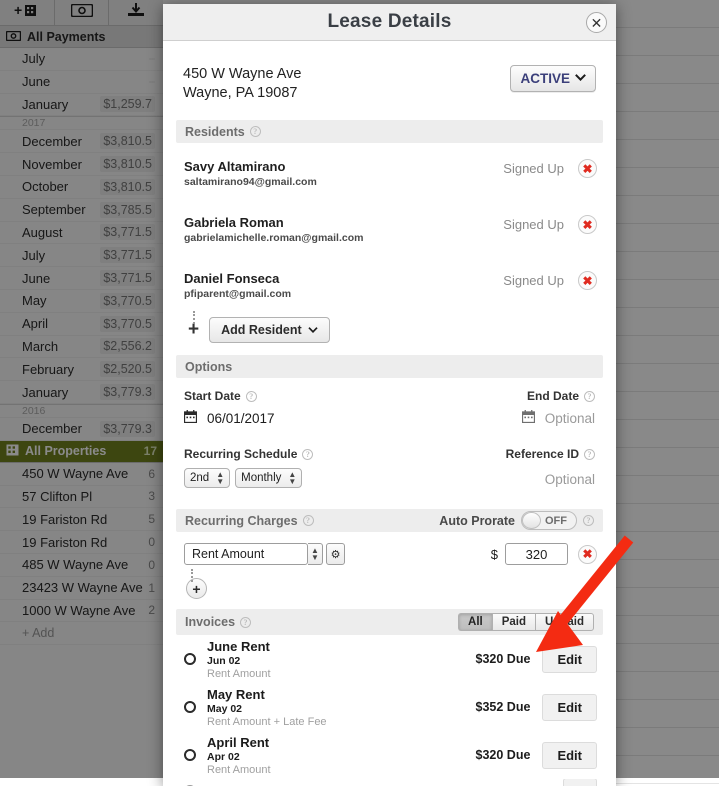  I want to click on invoice-title: June Rent, so click(239, 646).